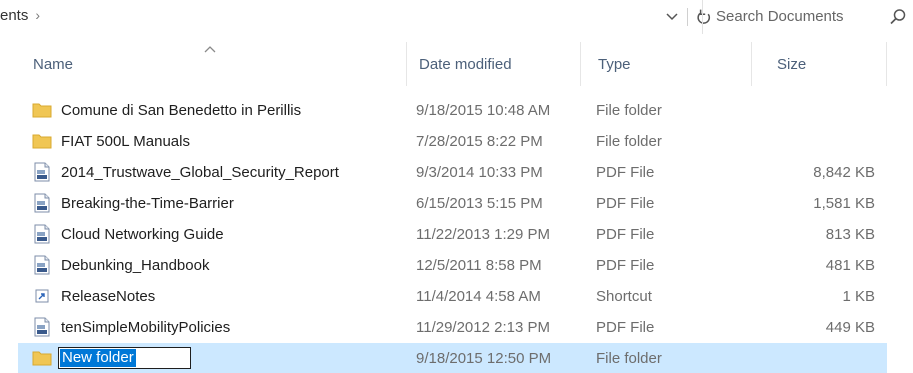  What do you see at coordinates (479, 203) in the screenshot?
I see `file-date: 6/15/2013 5:15 PM` at bounding box center [479, 203].